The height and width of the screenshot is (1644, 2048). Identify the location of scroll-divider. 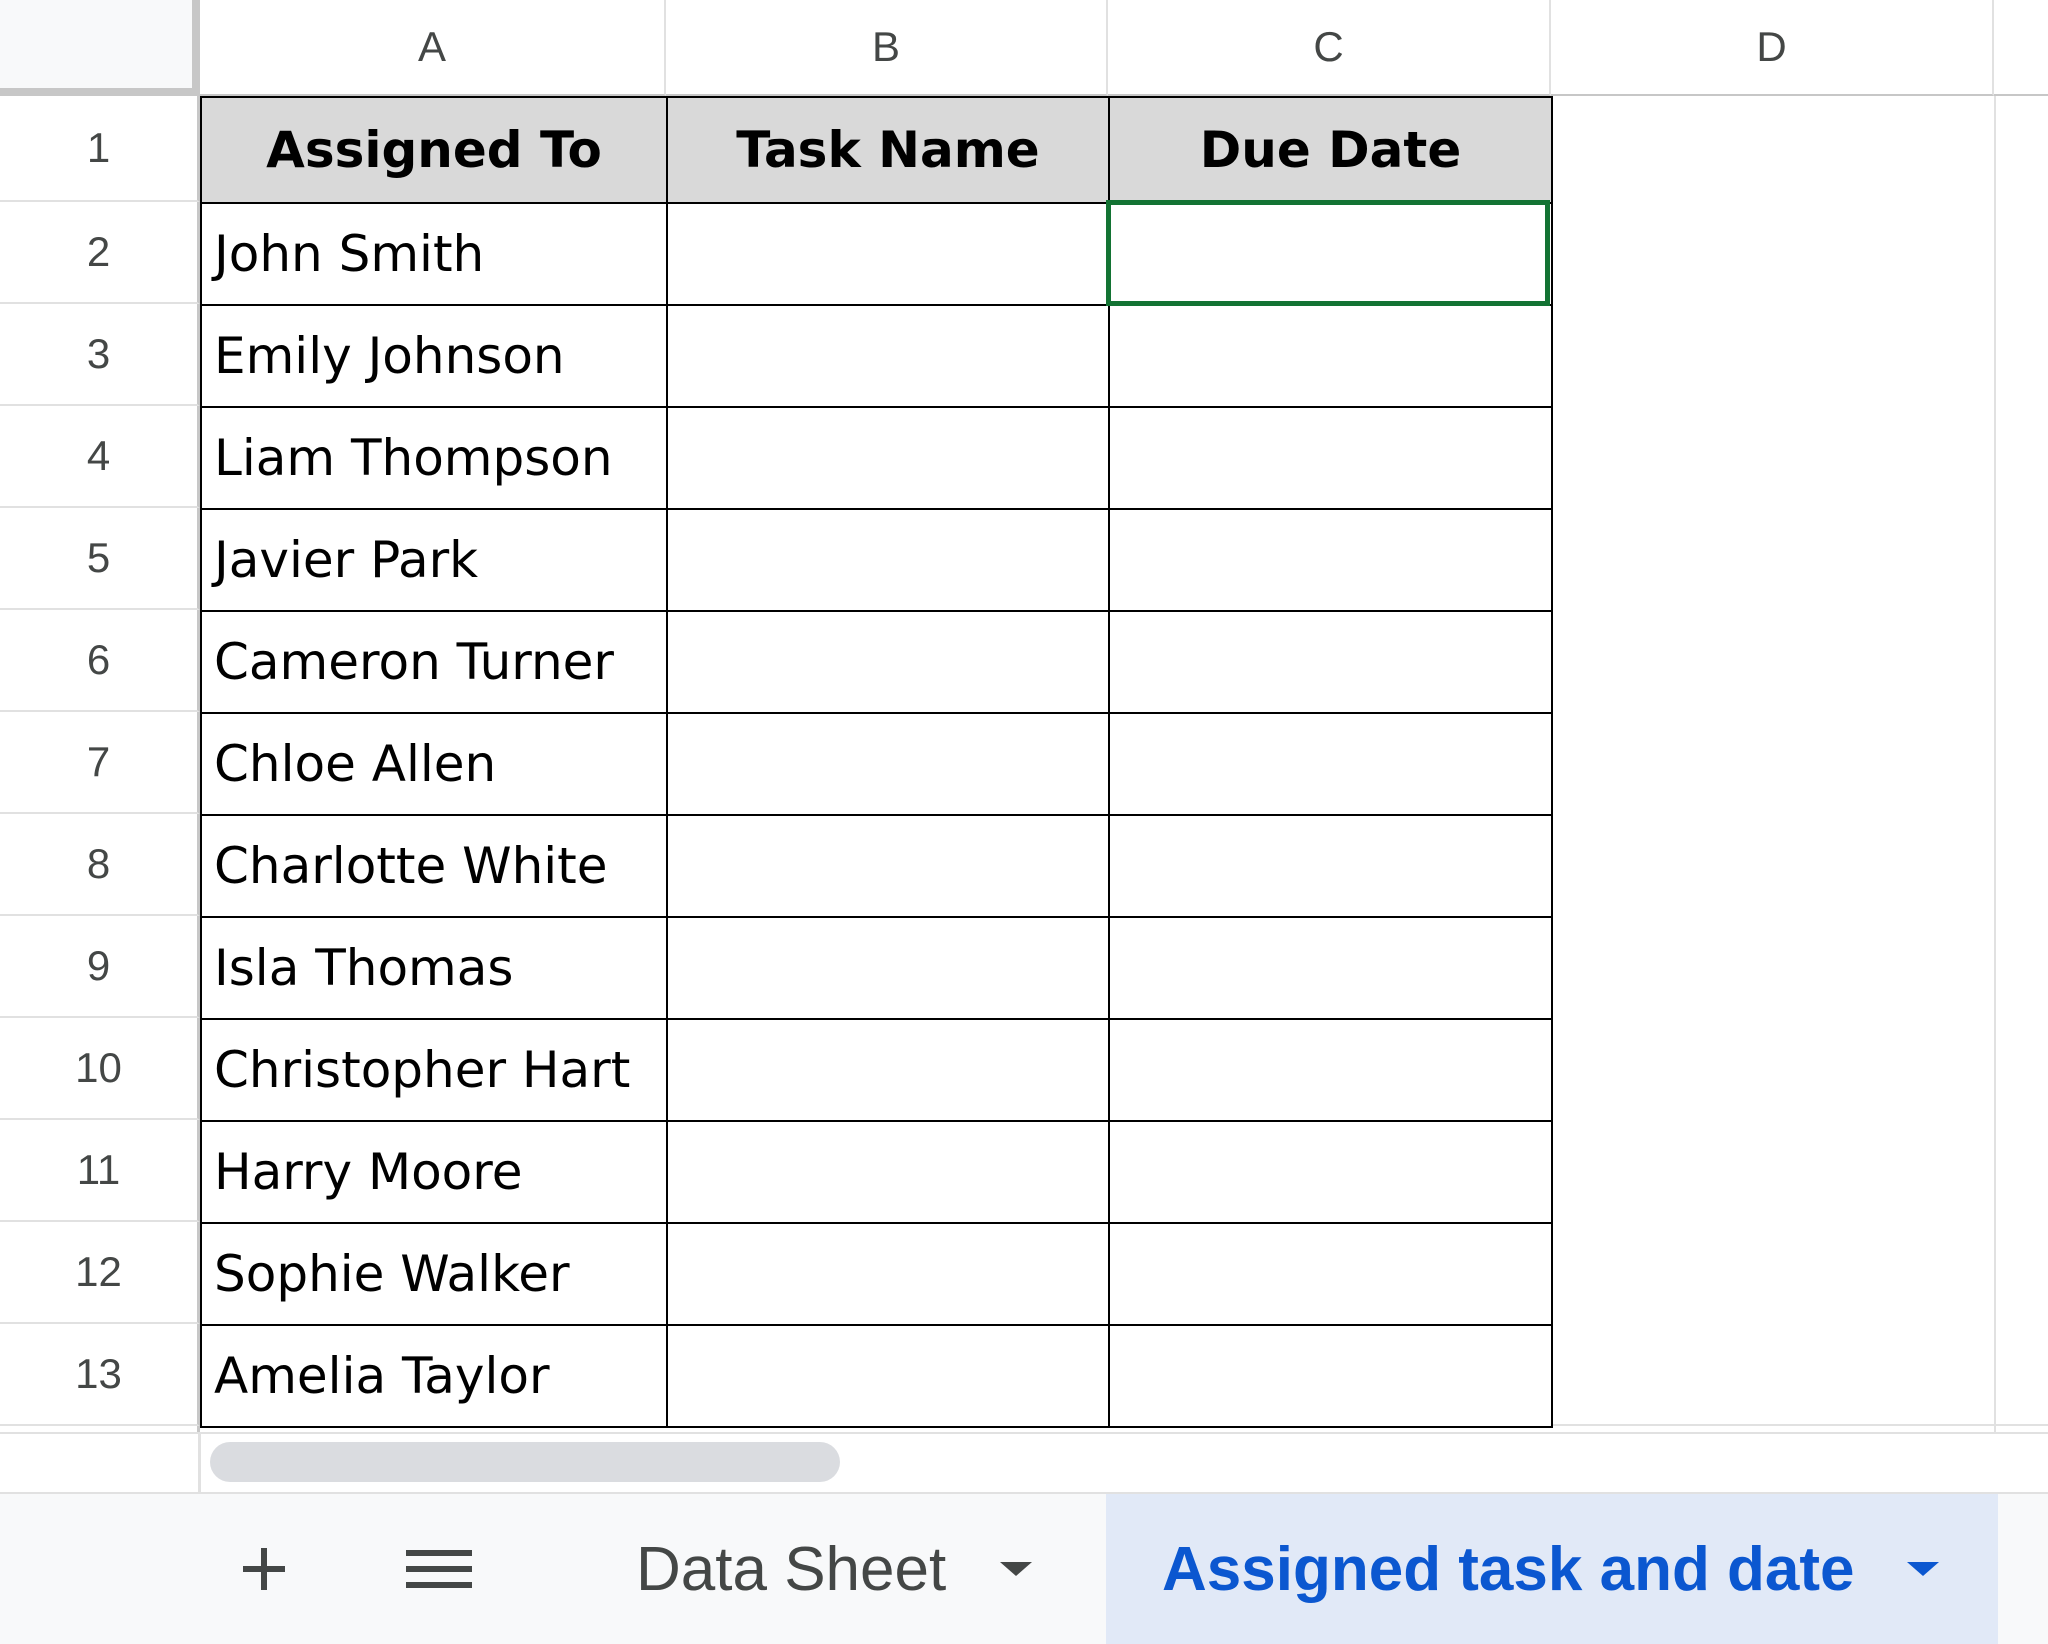
(199, 1462).